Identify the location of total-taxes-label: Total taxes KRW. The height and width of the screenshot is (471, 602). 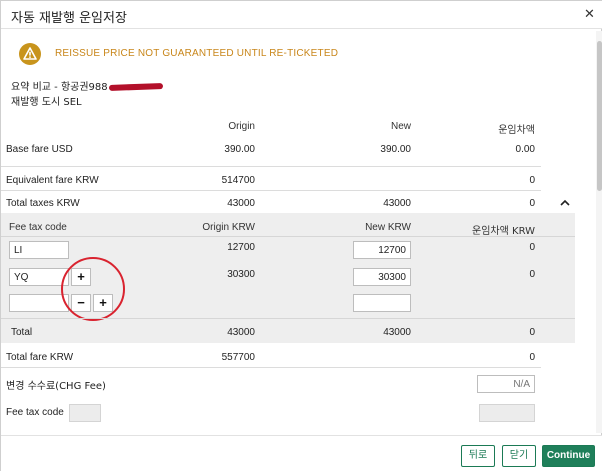
(43, 203).